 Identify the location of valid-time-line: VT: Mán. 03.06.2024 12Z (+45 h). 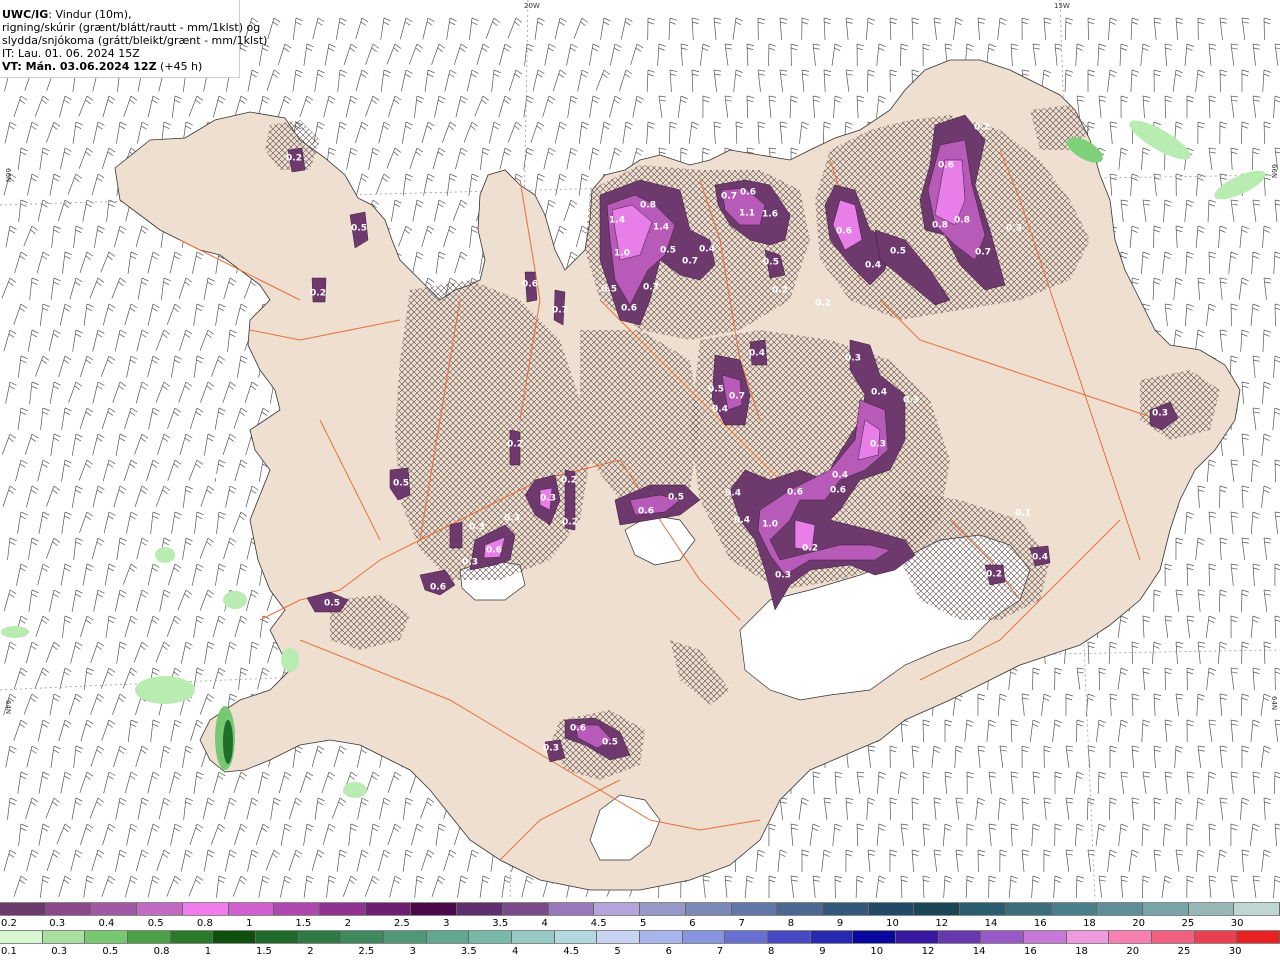
(120, 66).